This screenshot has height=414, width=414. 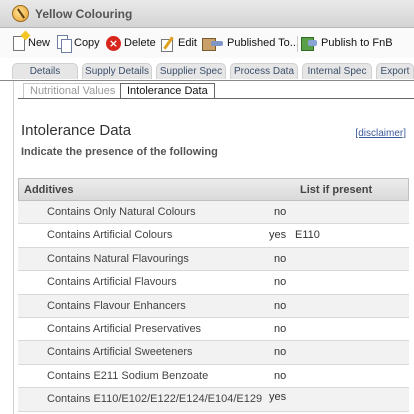 I want to click on edit-button: Edit, so click(x=178, y=43).